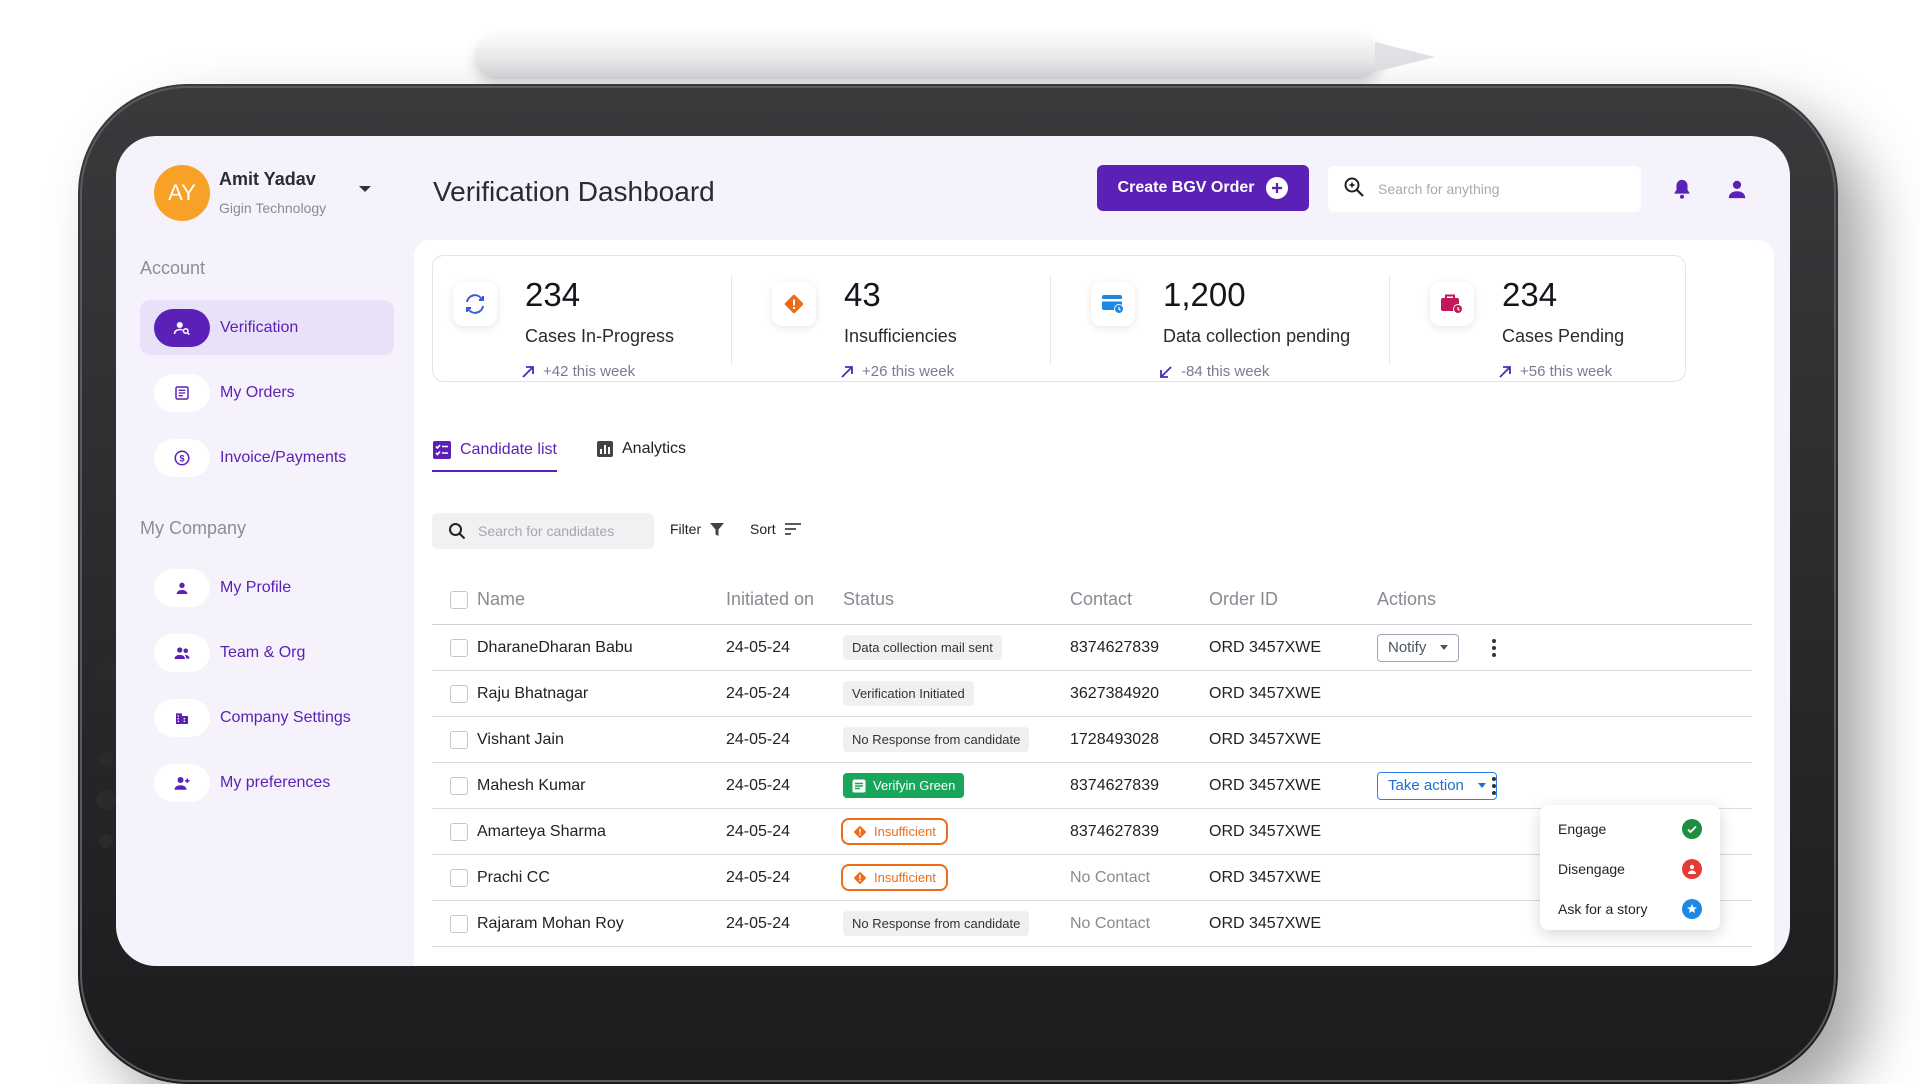  What do you see at coordinates (182, 587) in the screenshot?
I see `person-icon` at bounding box center [182, 587].